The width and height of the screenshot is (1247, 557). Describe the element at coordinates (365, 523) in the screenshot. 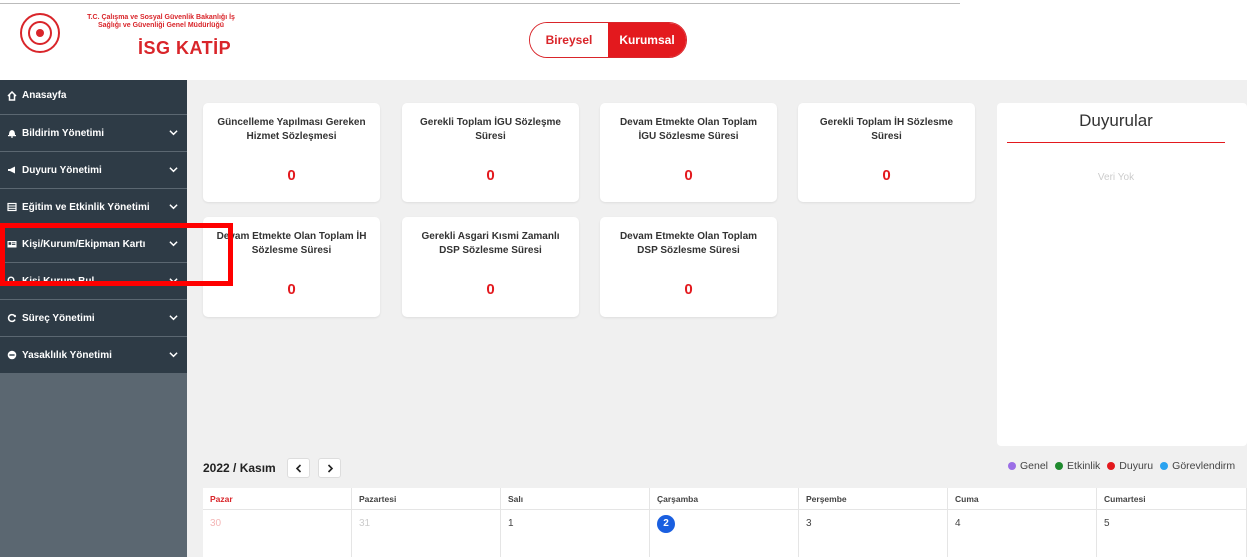

I see `calendar-date: 31` at that location.